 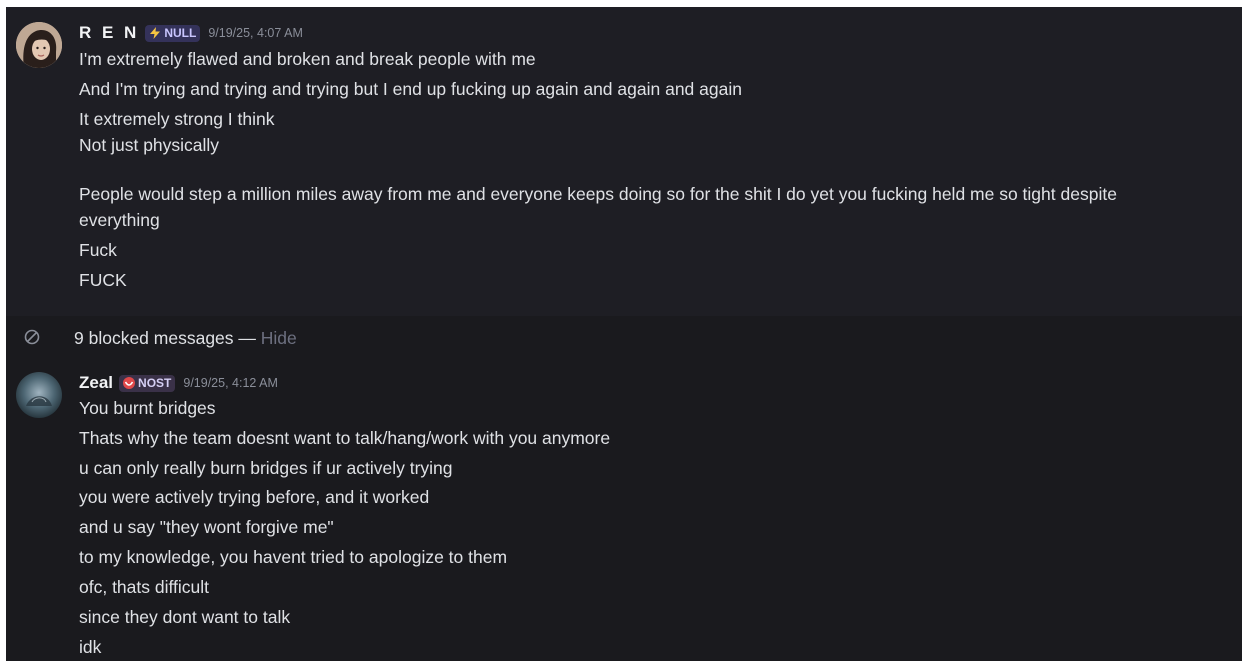 I want to click on message-timestamp: 9/19/25, 4:07 AM, so click(x=255, y=33).